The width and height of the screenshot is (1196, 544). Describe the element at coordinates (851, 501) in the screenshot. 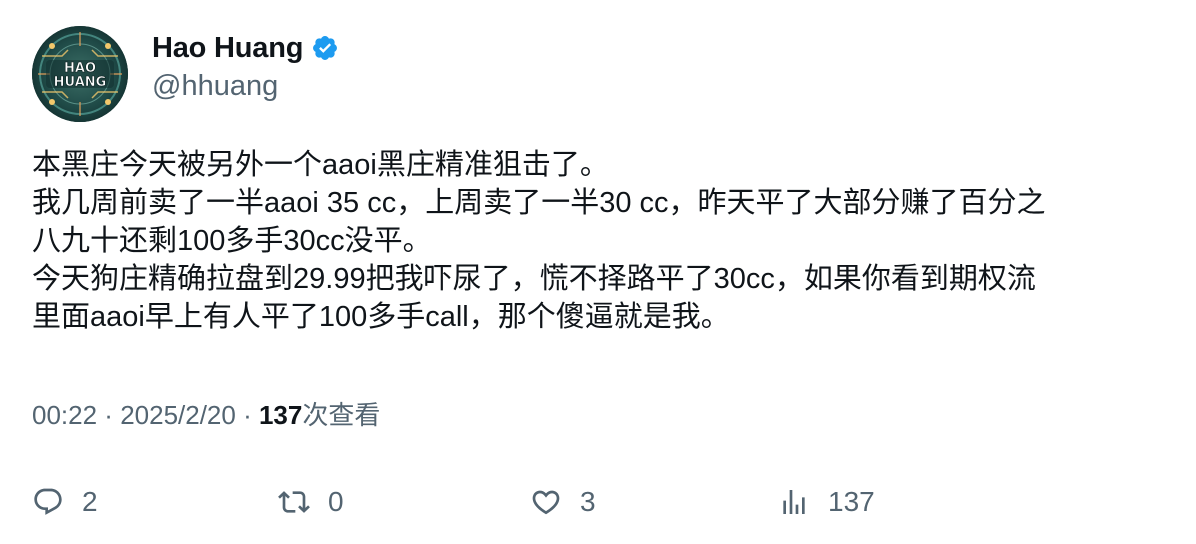

I see `views-action-count: 137` at that location.